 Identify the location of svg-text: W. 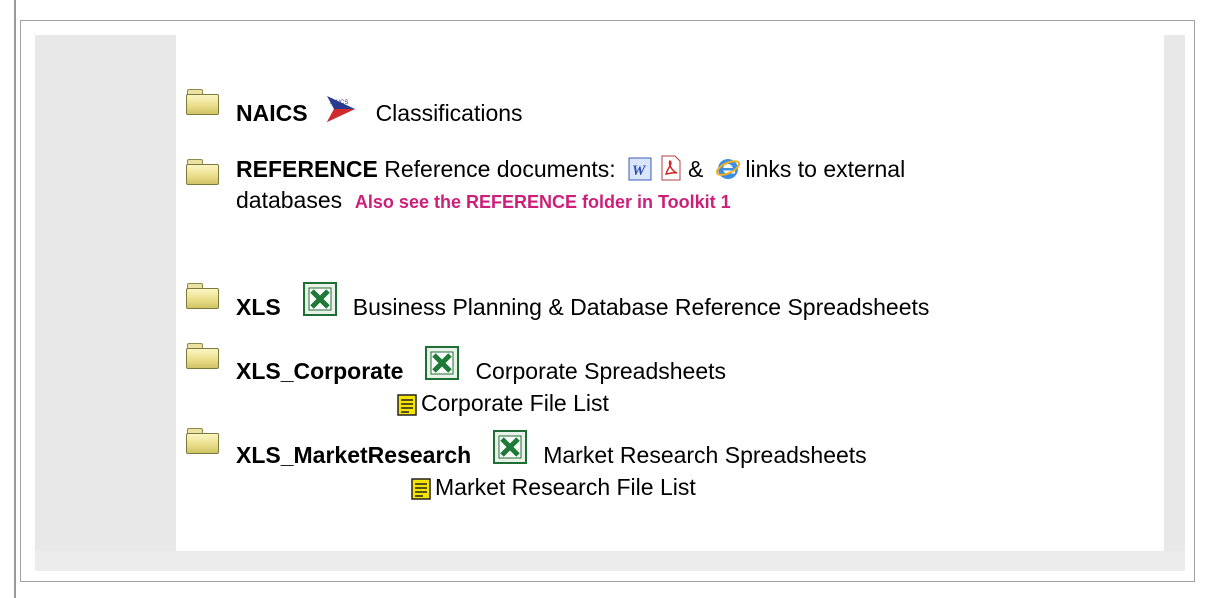
(639, 171).